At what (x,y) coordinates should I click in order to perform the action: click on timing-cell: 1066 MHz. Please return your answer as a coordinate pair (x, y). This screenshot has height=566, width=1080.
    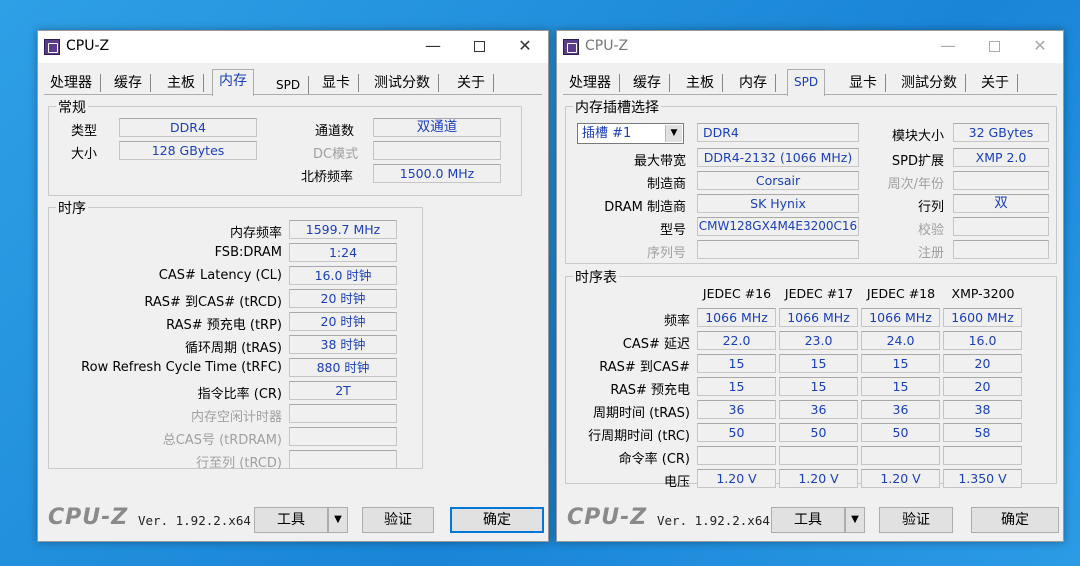
    Looking at the image, I should click on (900, 317).